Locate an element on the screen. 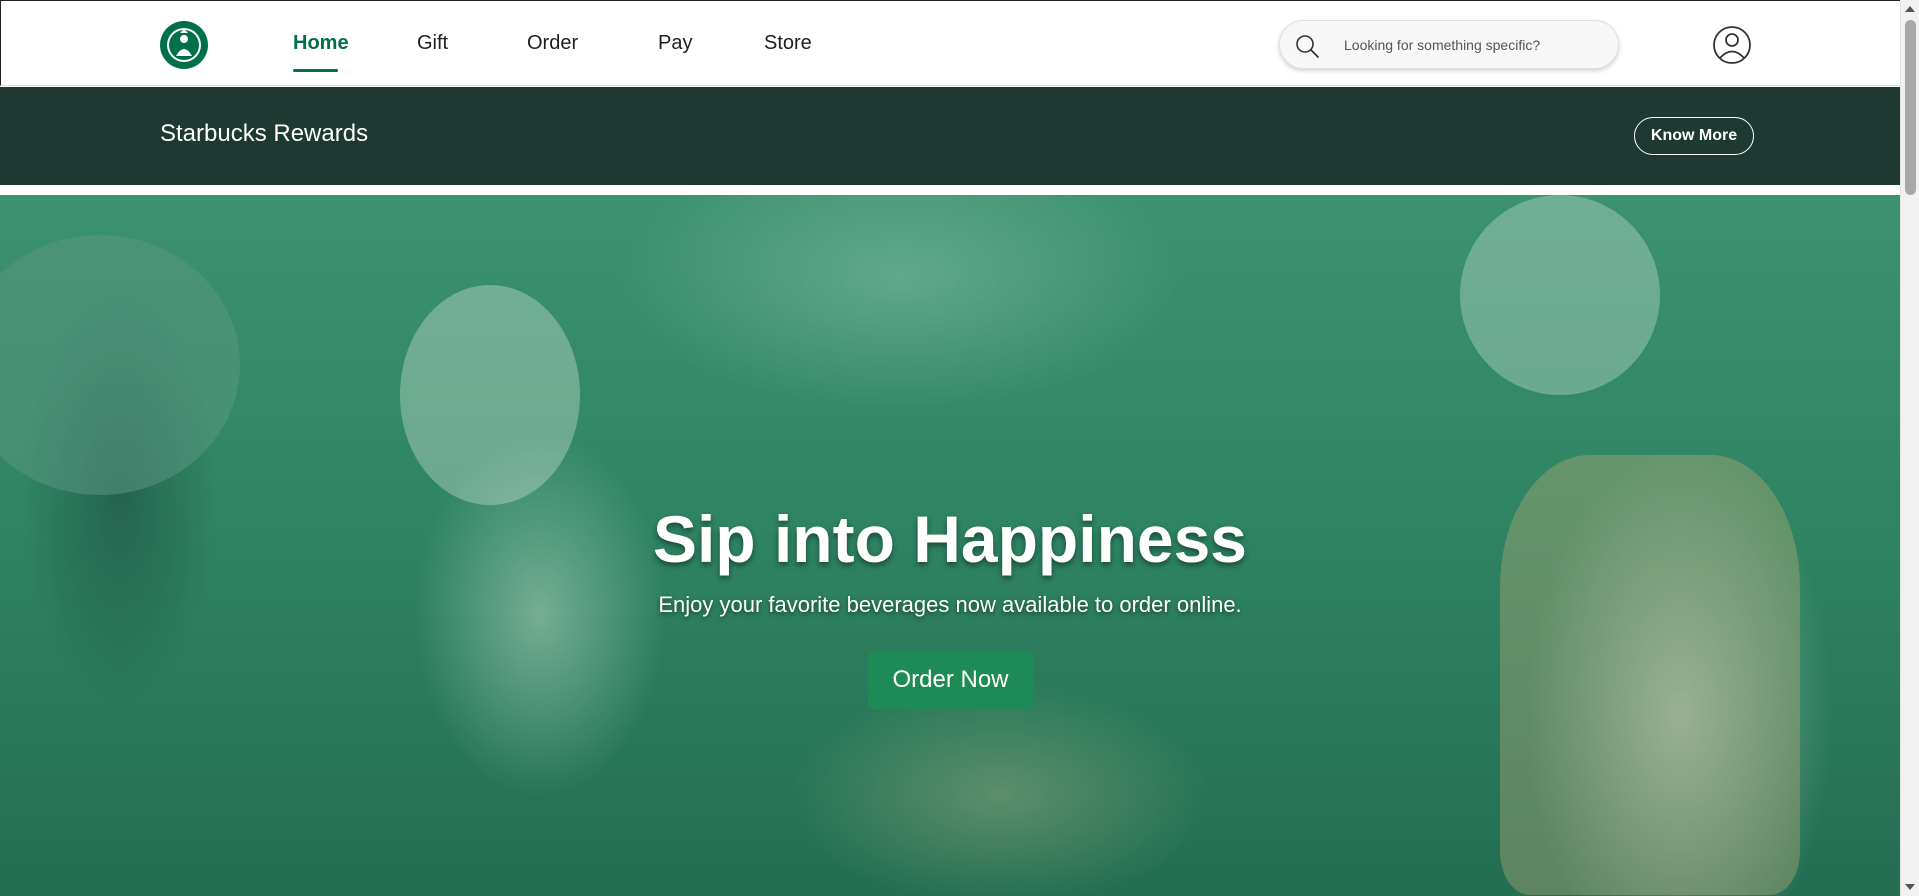 This screenshot has width=1919, height=896. search-box is located at coordinates (1449, 44).